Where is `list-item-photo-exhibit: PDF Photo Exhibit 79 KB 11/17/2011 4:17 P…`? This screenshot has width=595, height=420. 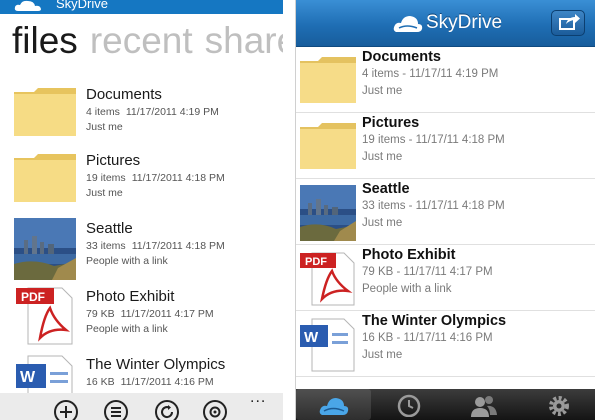 list-item-photo-exhibit: PDF Photo Exhibit 79 KB 11/17/2011 4:17 P… is located at coordinates (148, 319).